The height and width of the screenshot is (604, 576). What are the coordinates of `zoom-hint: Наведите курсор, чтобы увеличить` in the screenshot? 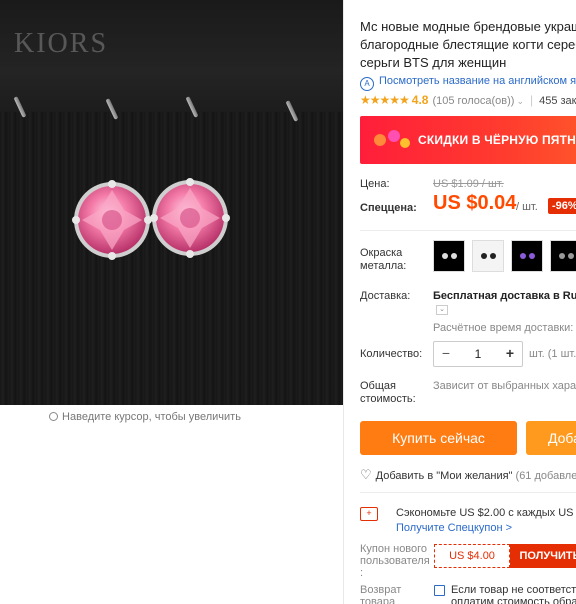 It's located at (145, 417).